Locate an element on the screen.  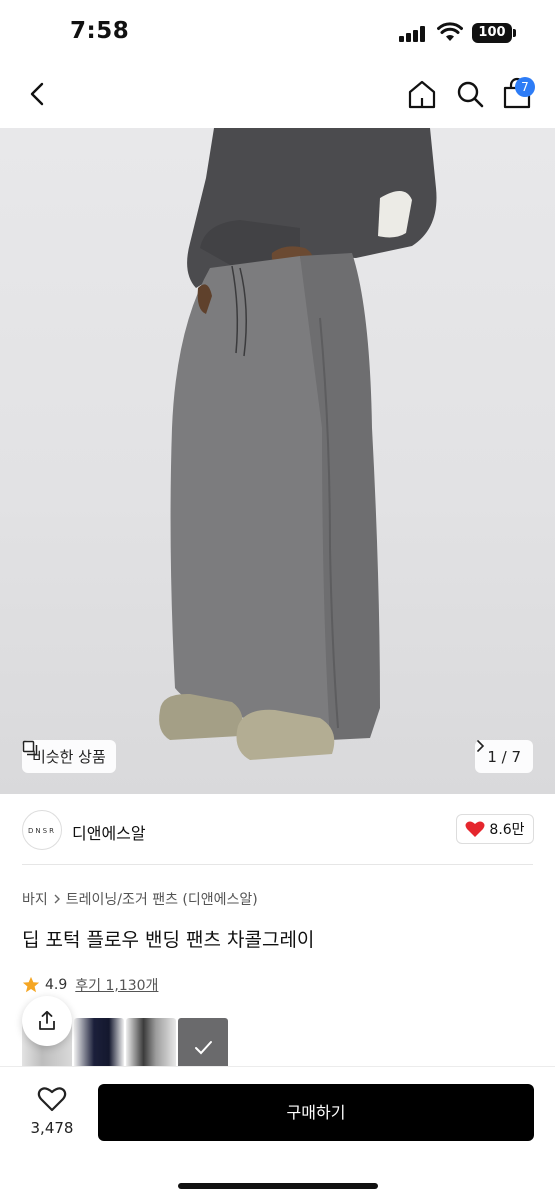
search-icon is located at coordinates (470, 94).